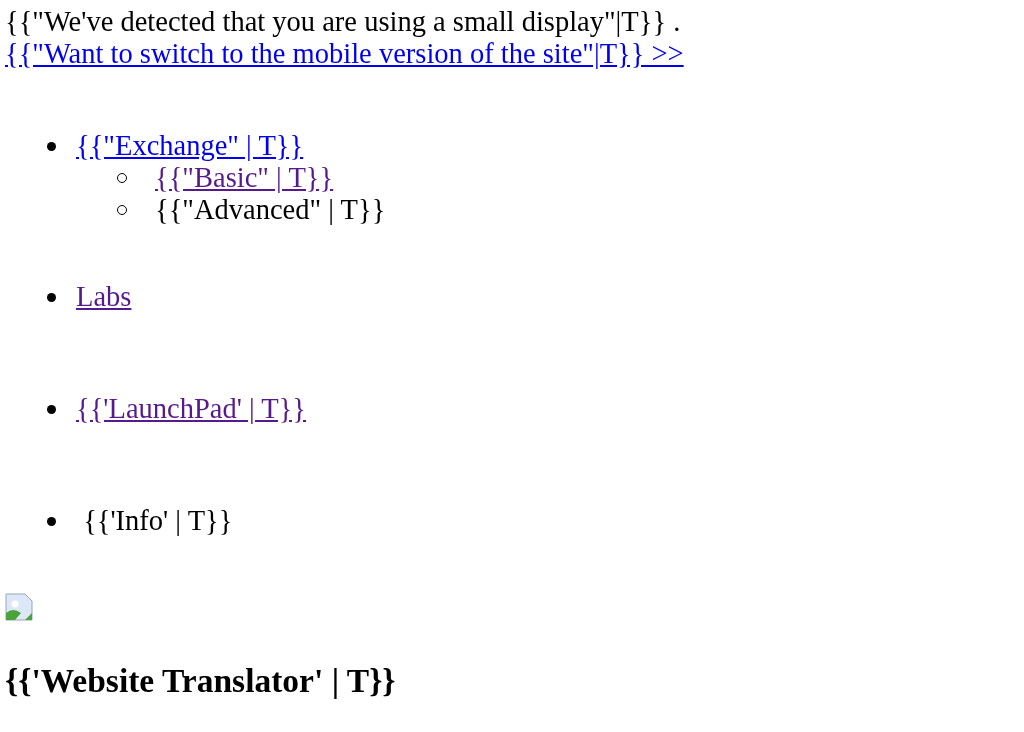 The height and width of the screenshot is (732, 1024). Describe the element at coordinates (343, 21) in the screenshot. I see `notice-text: {{"We've detected that you are using a small display"|T}} .` at that location.